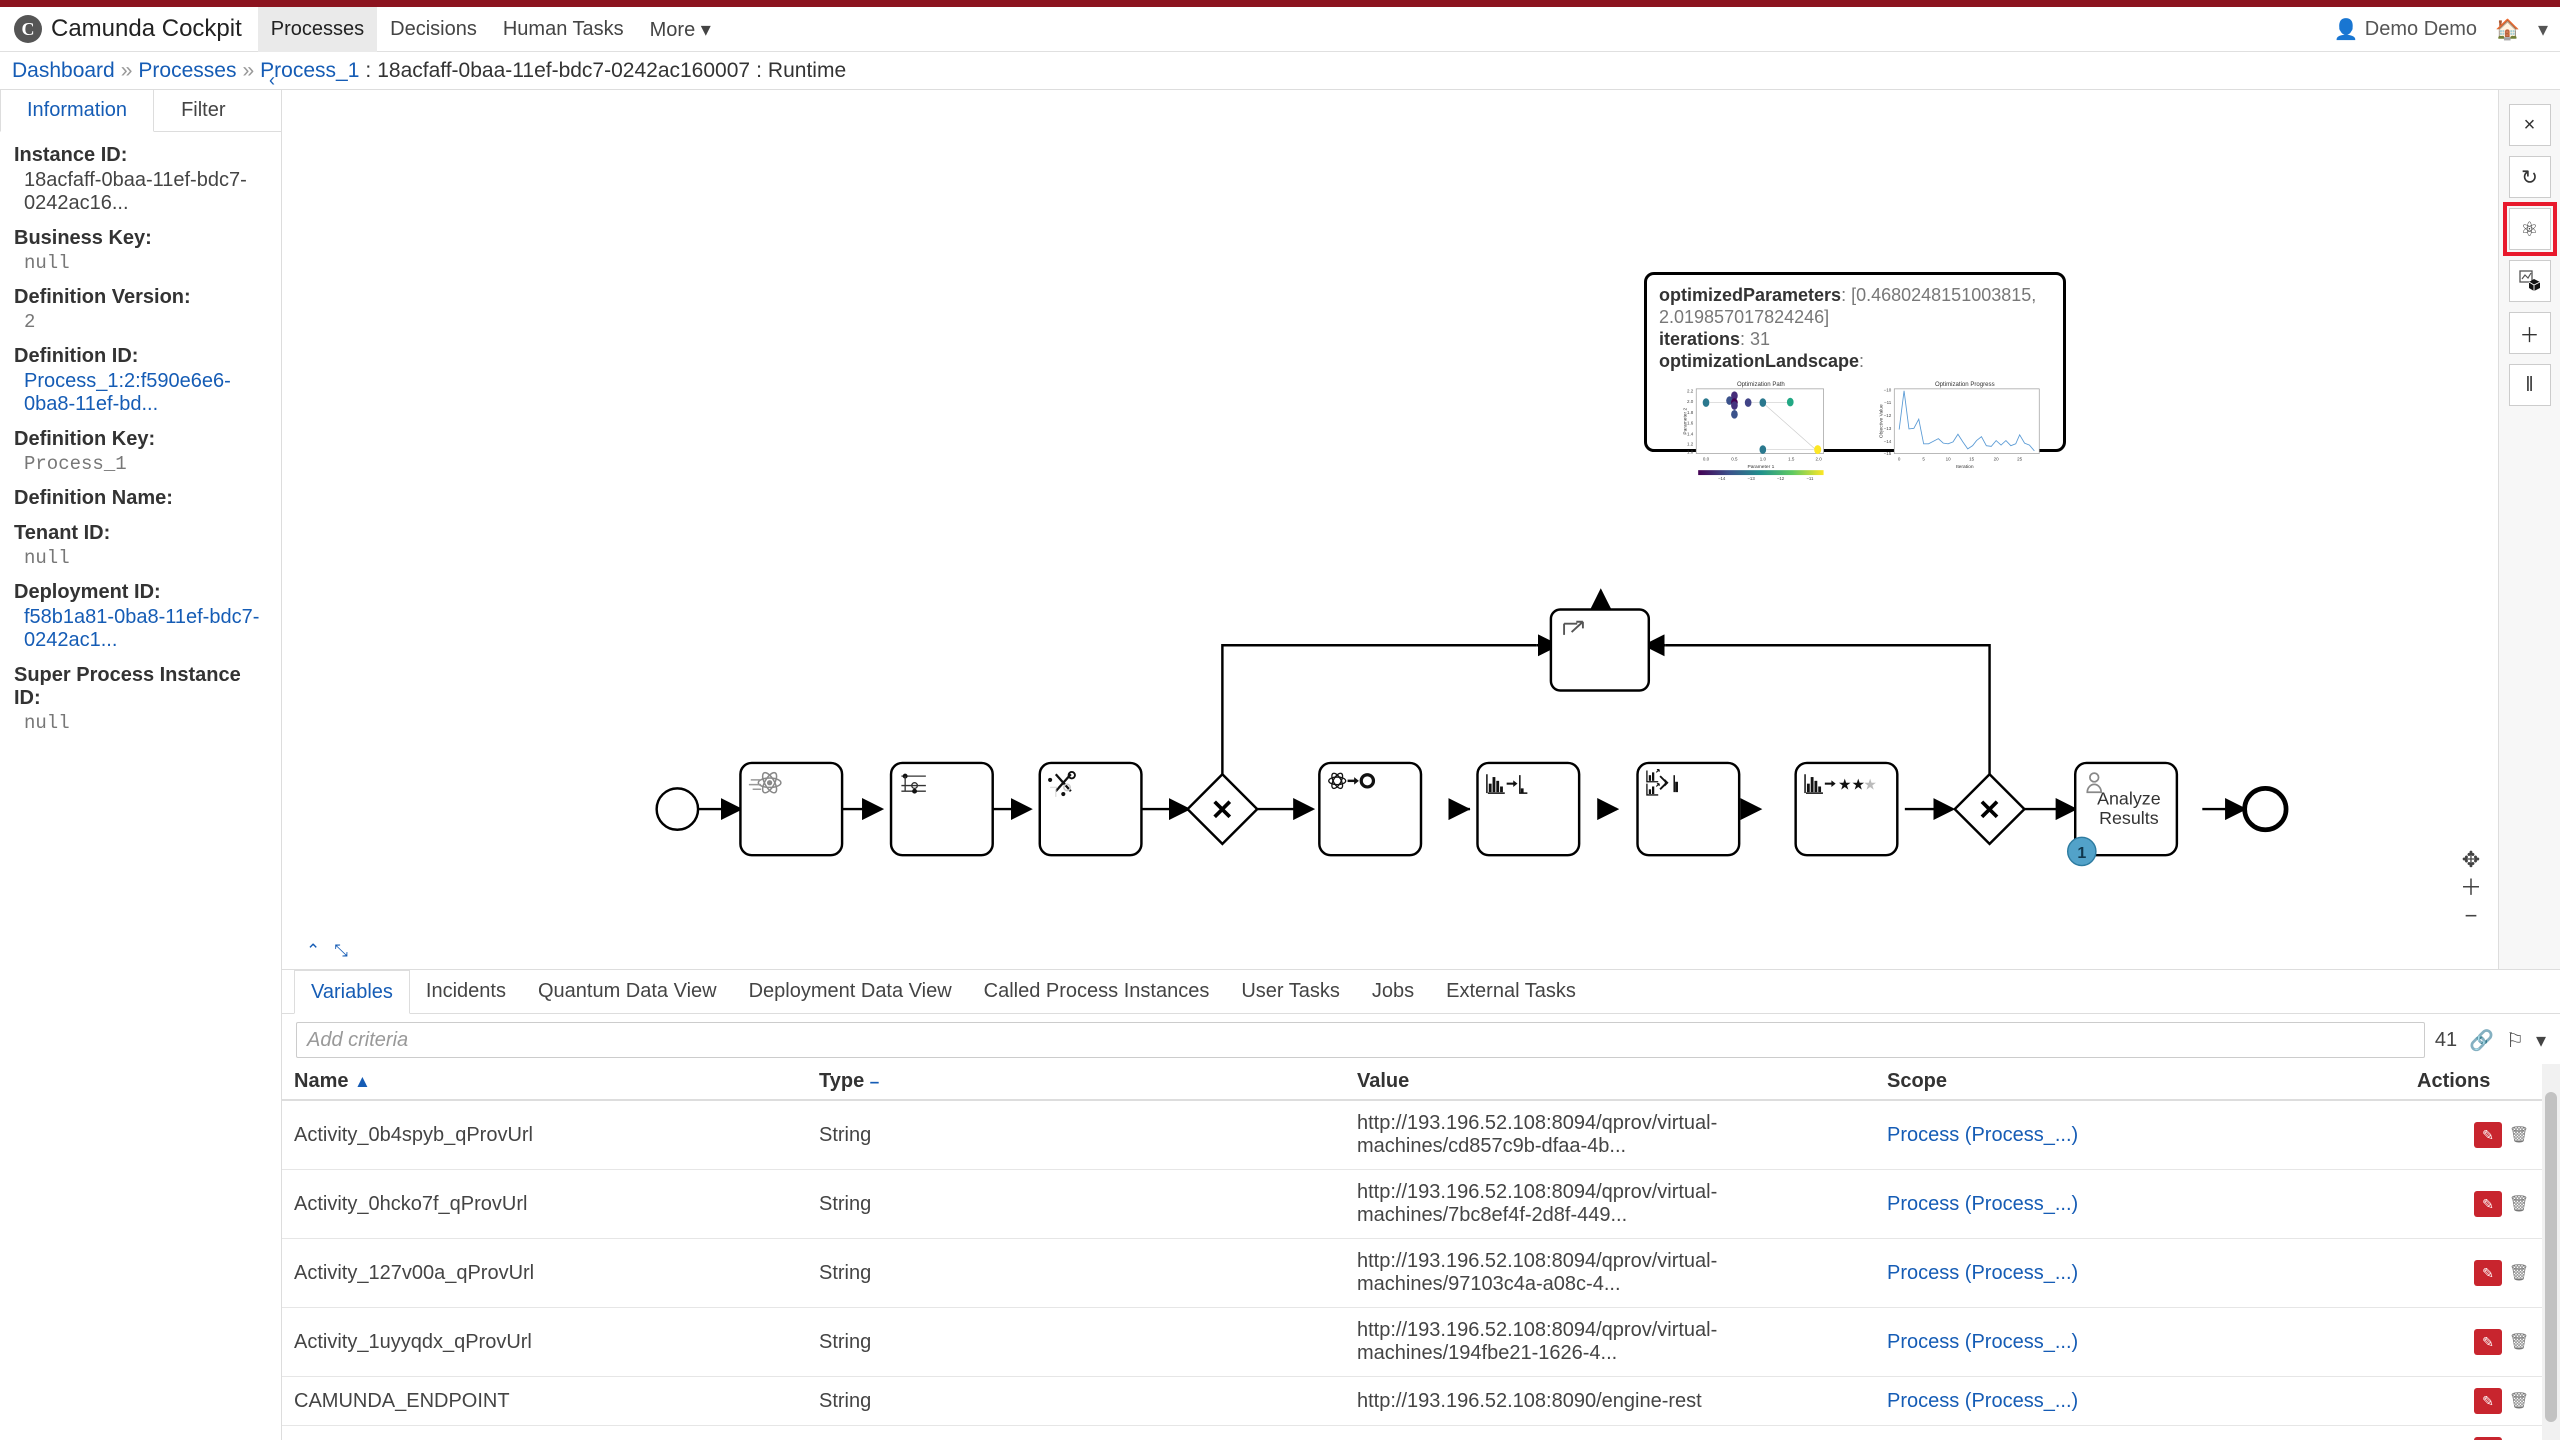  What do you see at coordinates (2529, 333) in the screenshot?
I see `plus-icon: ＋` at bounding box center [2529, 333].